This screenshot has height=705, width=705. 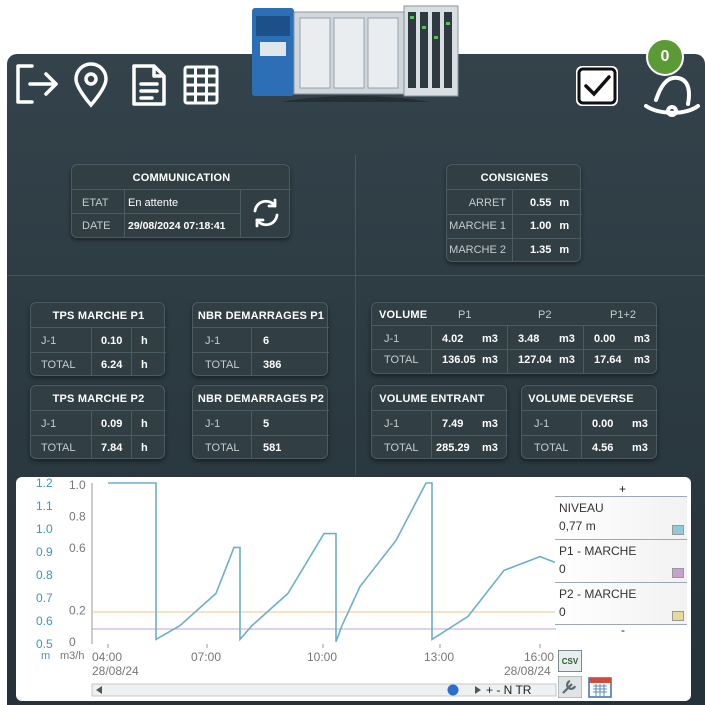 I want to click on consignes-title: CONSIGNES, so click(x=514, y=178).